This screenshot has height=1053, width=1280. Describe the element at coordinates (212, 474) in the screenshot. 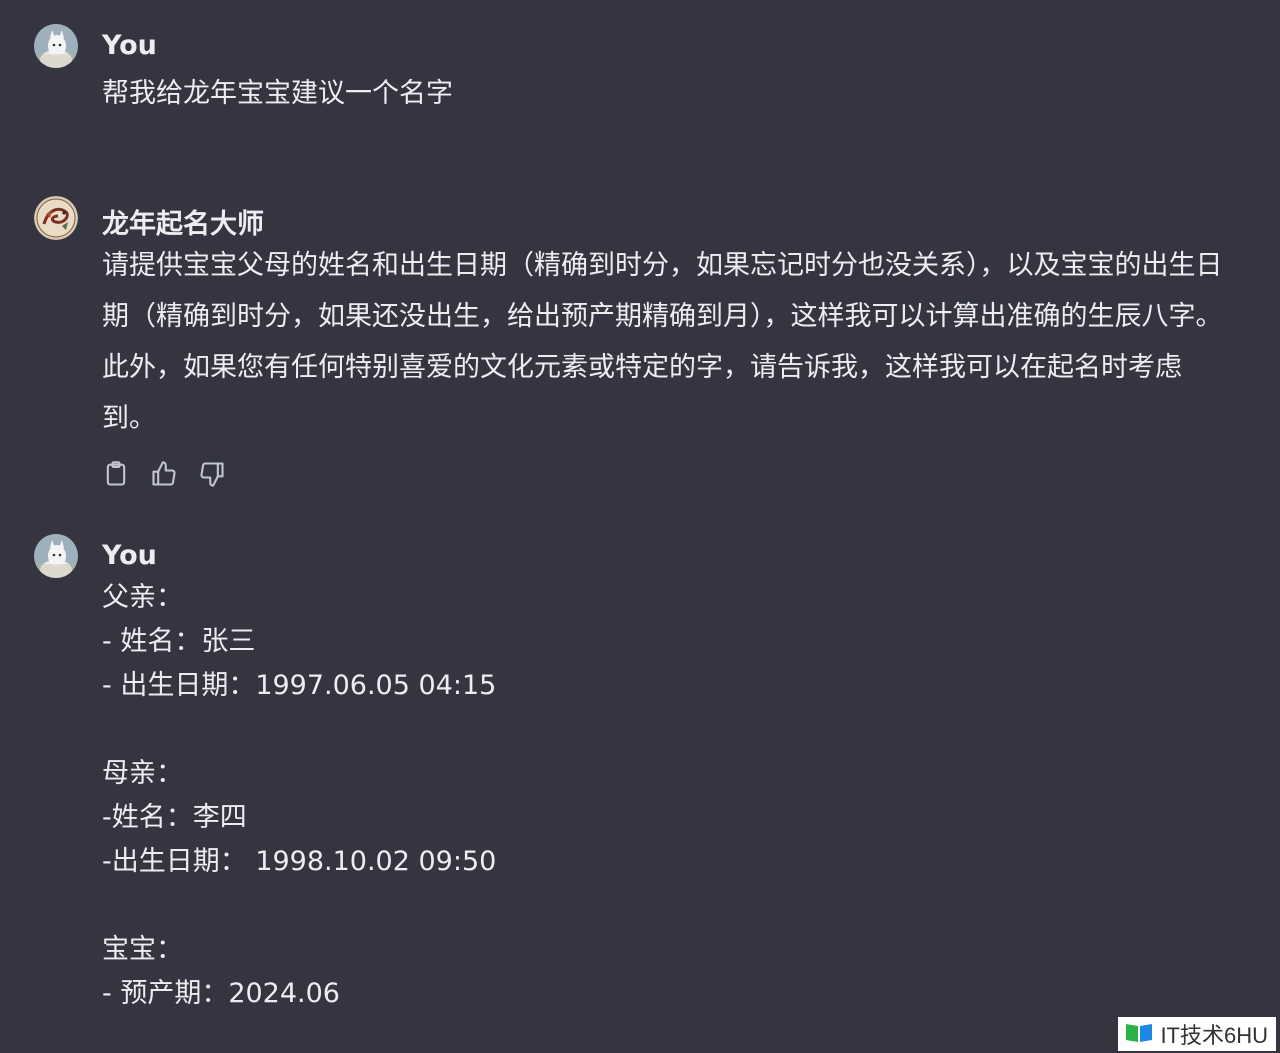

I see `thumbs-down-icon` at that location.